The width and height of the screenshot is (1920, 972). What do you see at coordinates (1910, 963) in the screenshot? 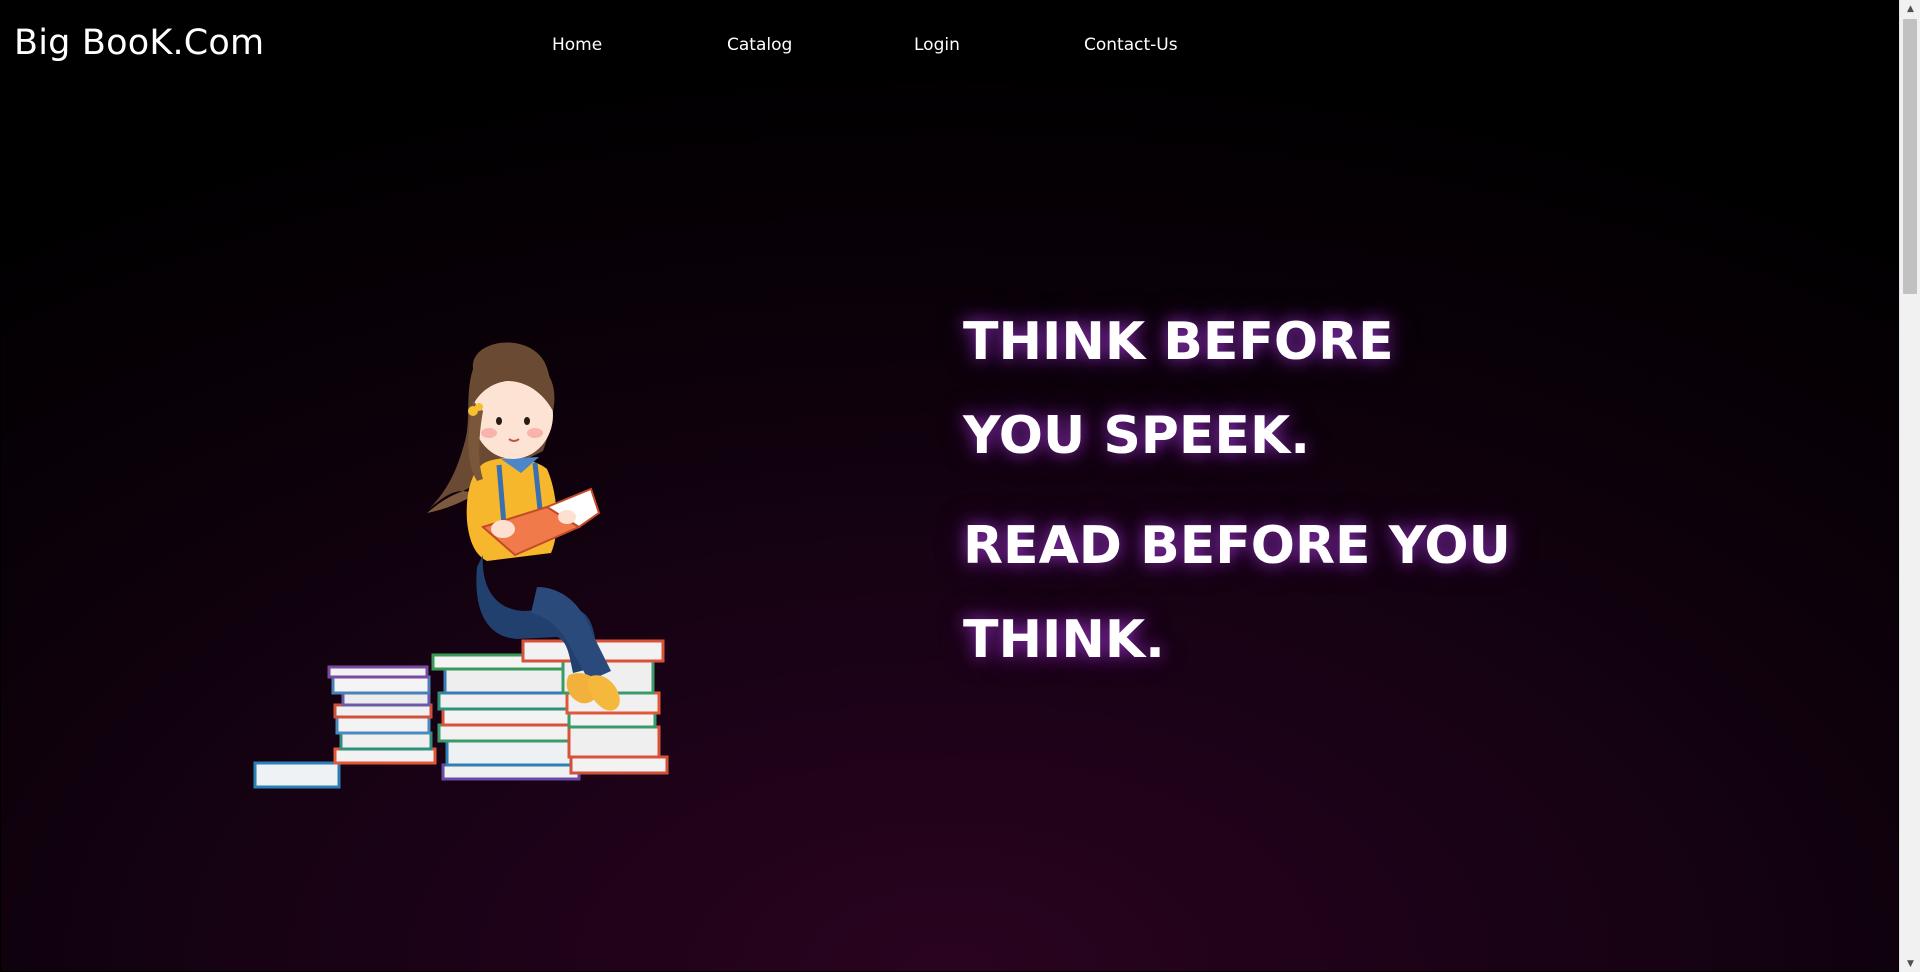
I see `scroll-down-arrow-icon: ▼` at bounding box center [1910, 963].